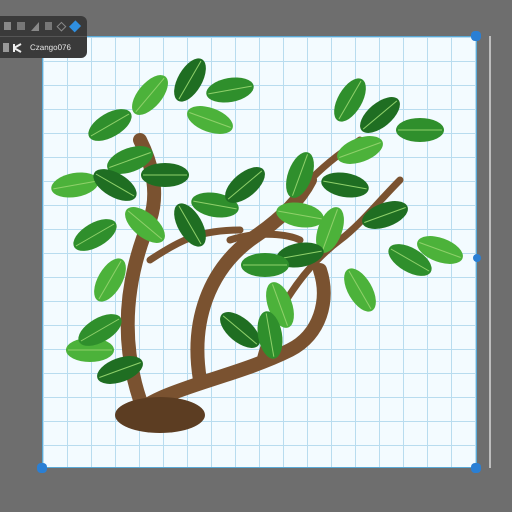  What do you see at coordinates (50, 48) in the screenshot?
I see `layer-name: Czango076` at bounding box center [50, 48].